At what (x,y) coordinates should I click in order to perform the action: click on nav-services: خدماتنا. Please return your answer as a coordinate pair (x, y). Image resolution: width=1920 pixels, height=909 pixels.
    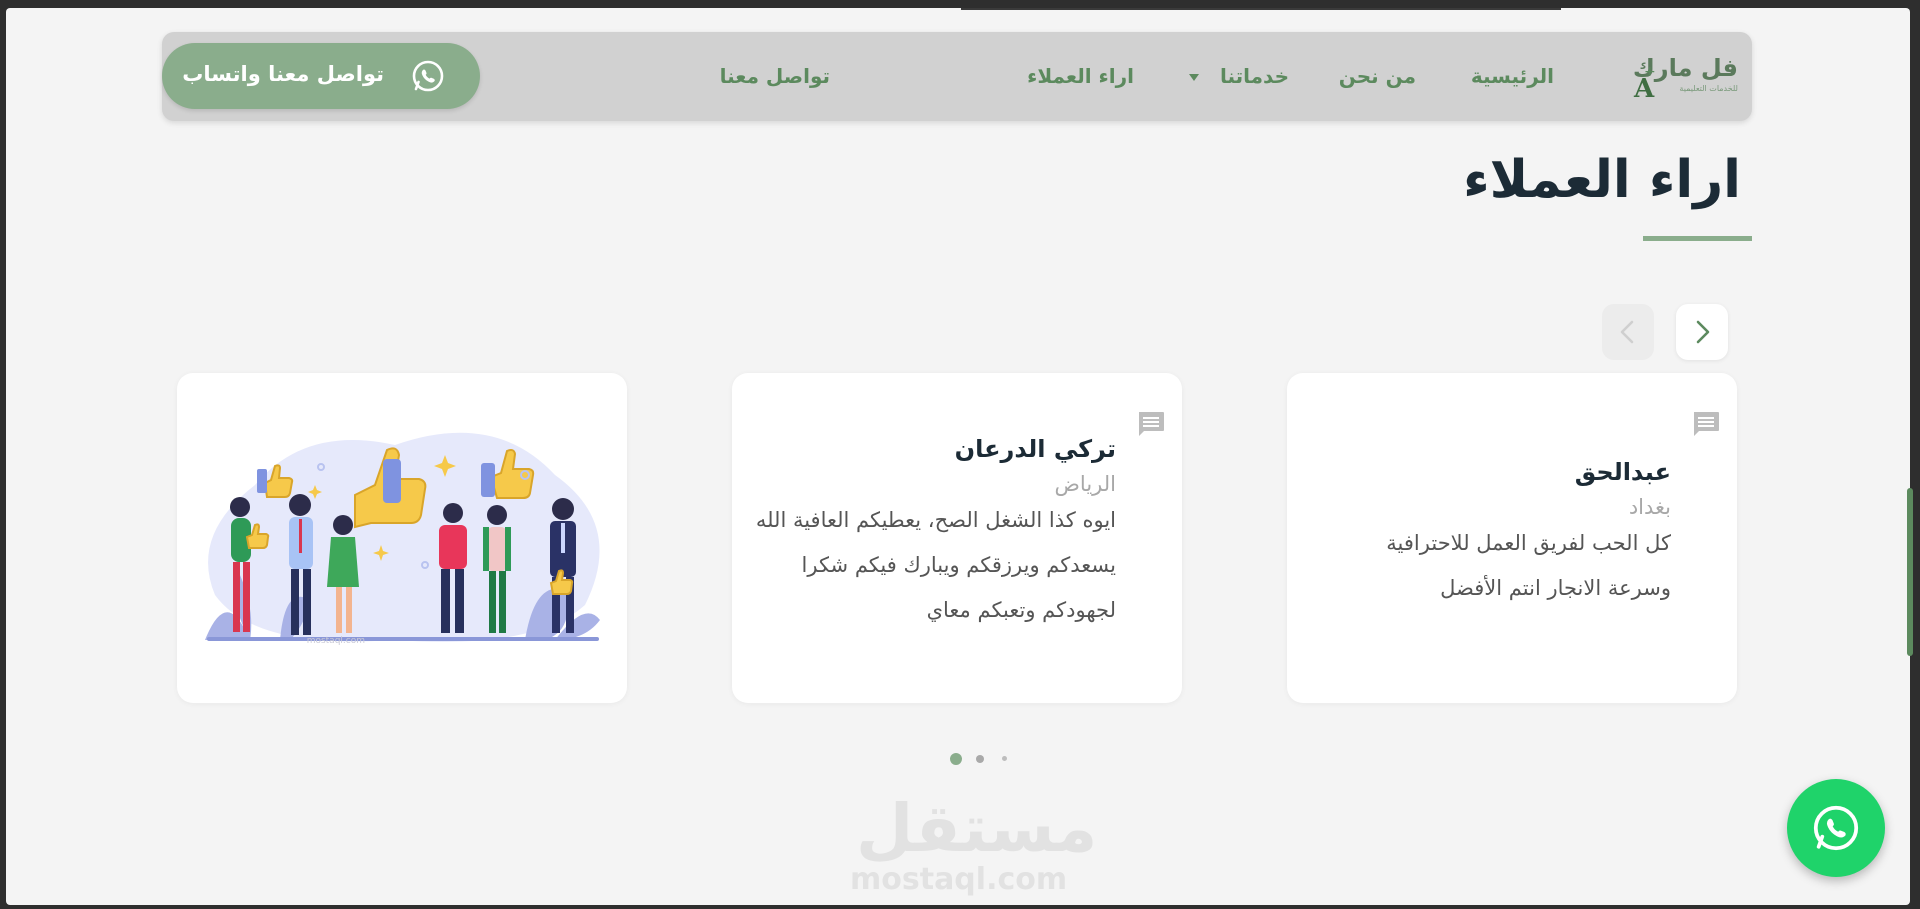
    Looking at the image, I should click on (1238, 76).